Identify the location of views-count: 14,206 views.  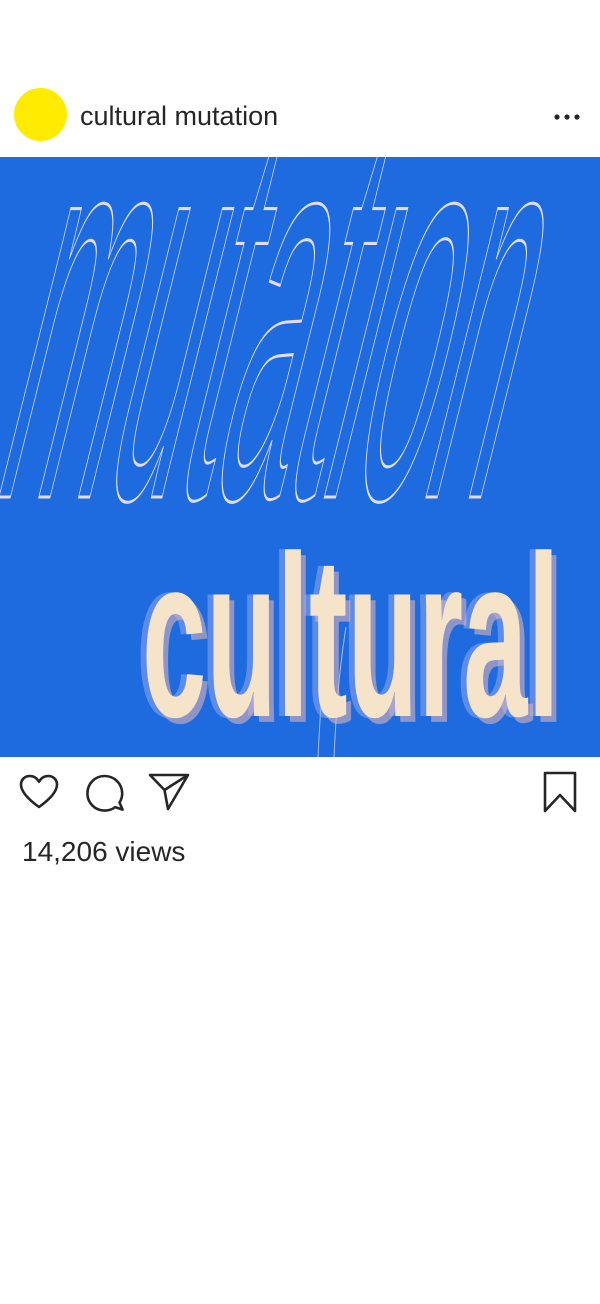
(104, 851).